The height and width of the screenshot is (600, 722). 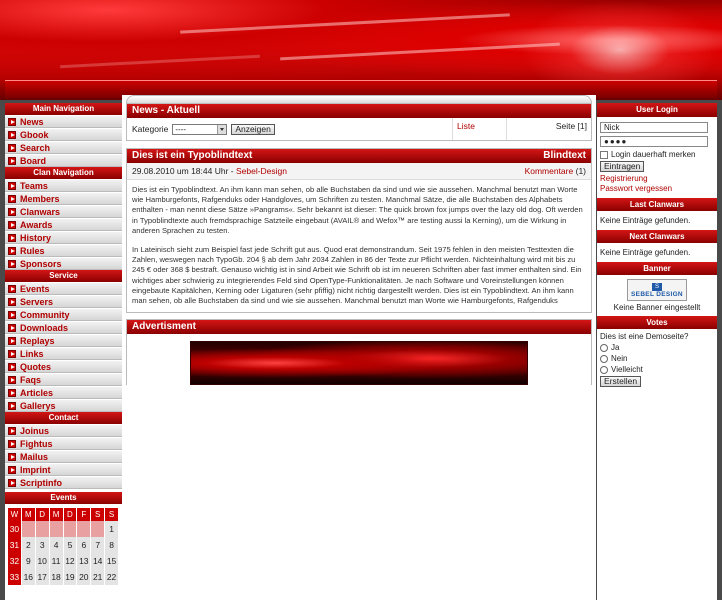 What do you see at coordinates (653, 154) in the screenshot?
I see `remember-label: Login dauerhaft merken` at bounding box center [653, 154].